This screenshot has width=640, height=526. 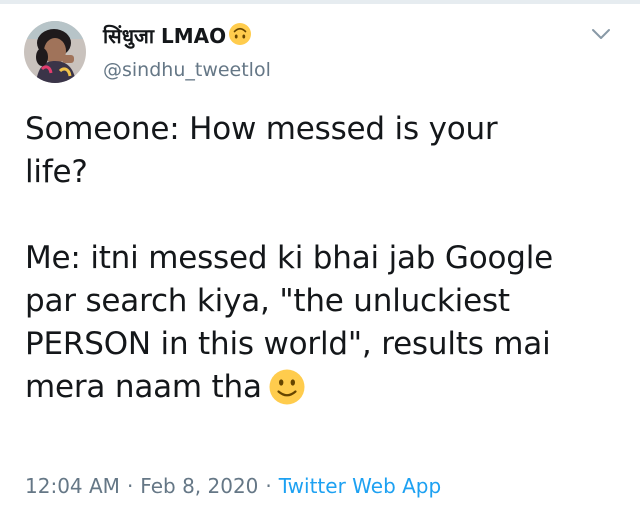 What do you see at coordinates (289, 258) in the screenshot?
I see `tweet-text-line: Me: itni messed ki bhai jab Google` at bounding box center [289, 258].